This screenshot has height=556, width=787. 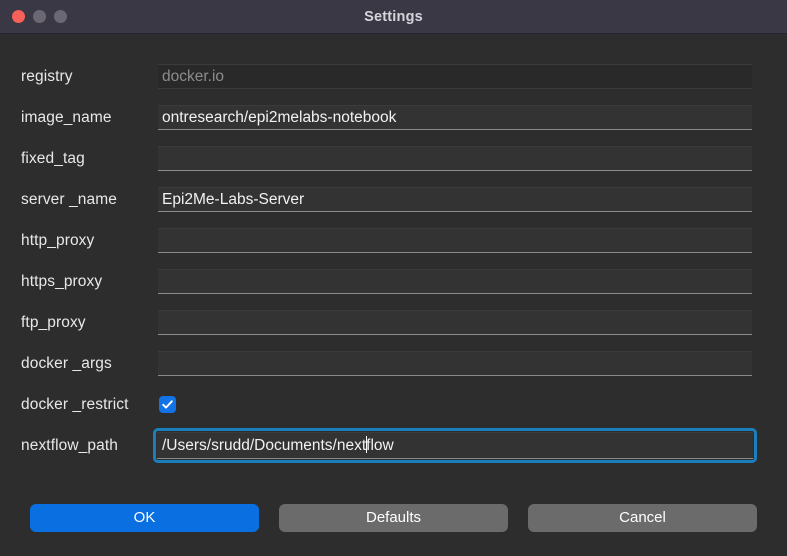 I want to click on label-docker_args: docker _args, so click(x=66, y=363).